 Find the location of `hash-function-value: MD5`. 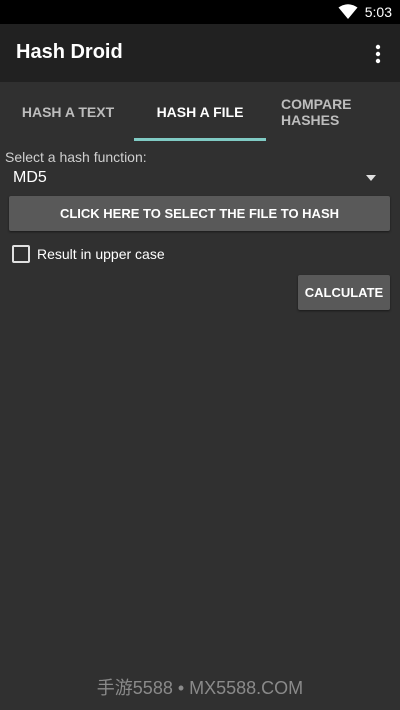

hash-function-value: MD5 is located at coordinates (30, 177).